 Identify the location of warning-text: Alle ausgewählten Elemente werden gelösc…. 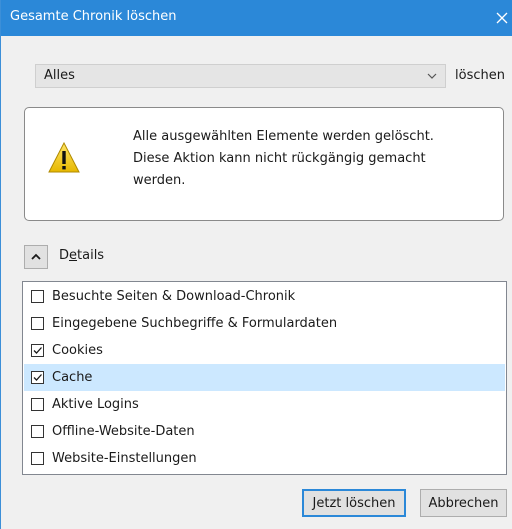
(303, 159).